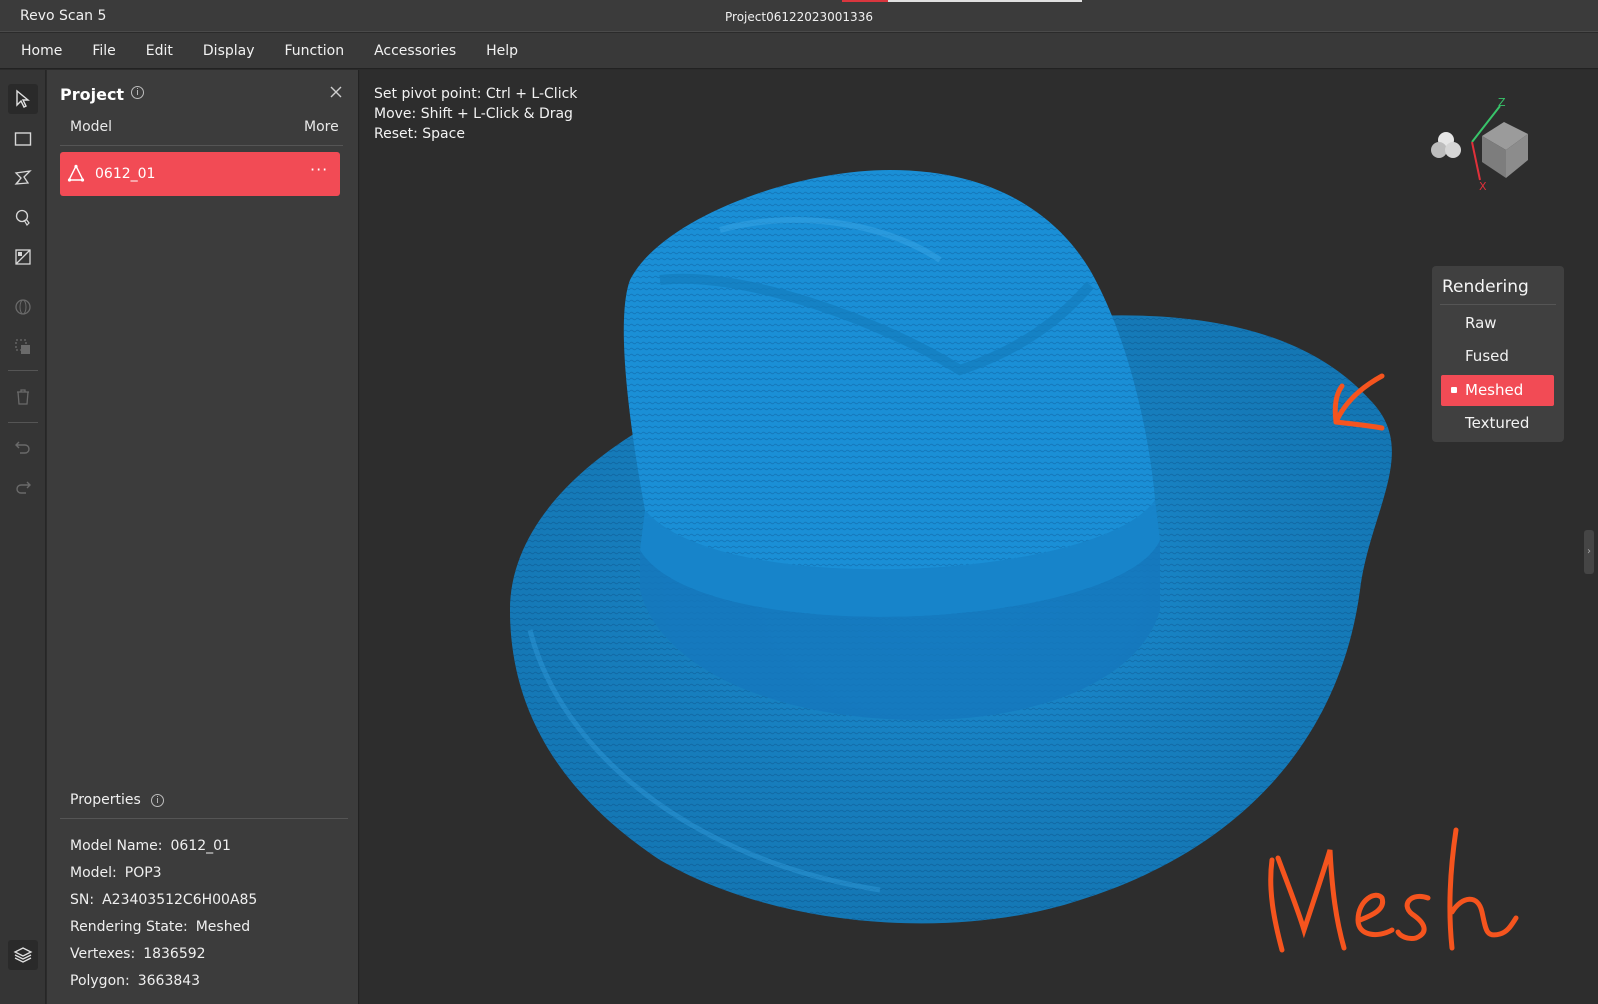 The height and width of the screenshot is (1004, 1598). What do you see at coordinates (473, 114) in the screenshot?
I see `hint-move: Move: Shift + L-Click & Drag` at bounding box center [473, 114].